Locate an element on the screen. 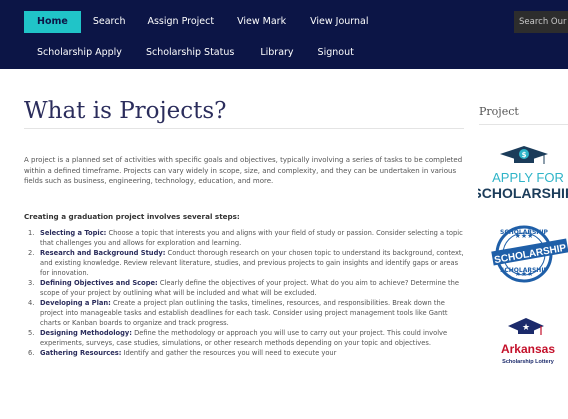  step-number: 5. is located at coordinates (31, 333).